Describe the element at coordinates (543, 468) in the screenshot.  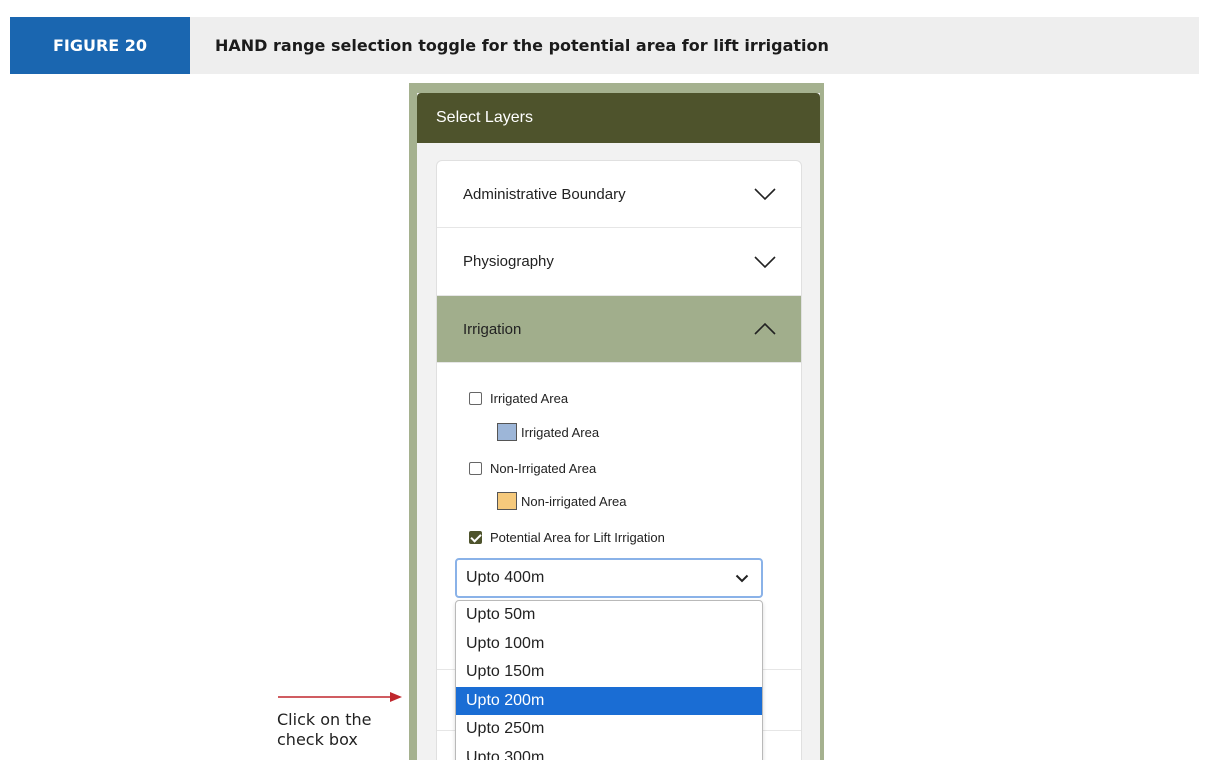
I see `layer-label: Non-Irrigated Area` at that location.